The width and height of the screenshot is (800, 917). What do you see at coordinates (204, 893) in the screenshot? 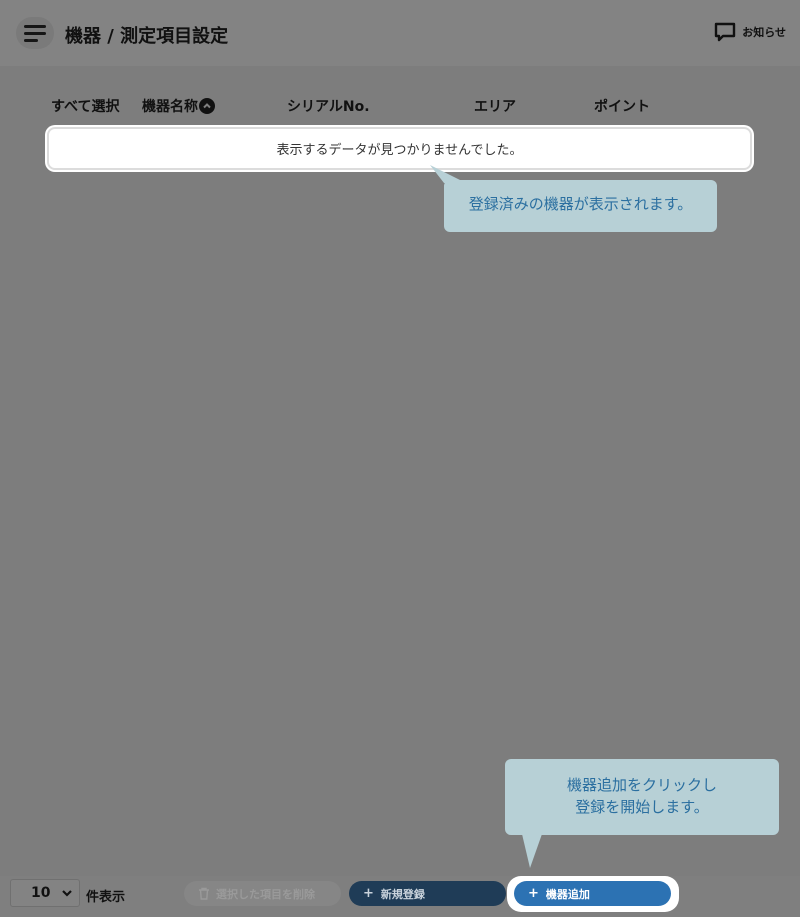
I see `trash-icon` at bounding box center [204, 893].